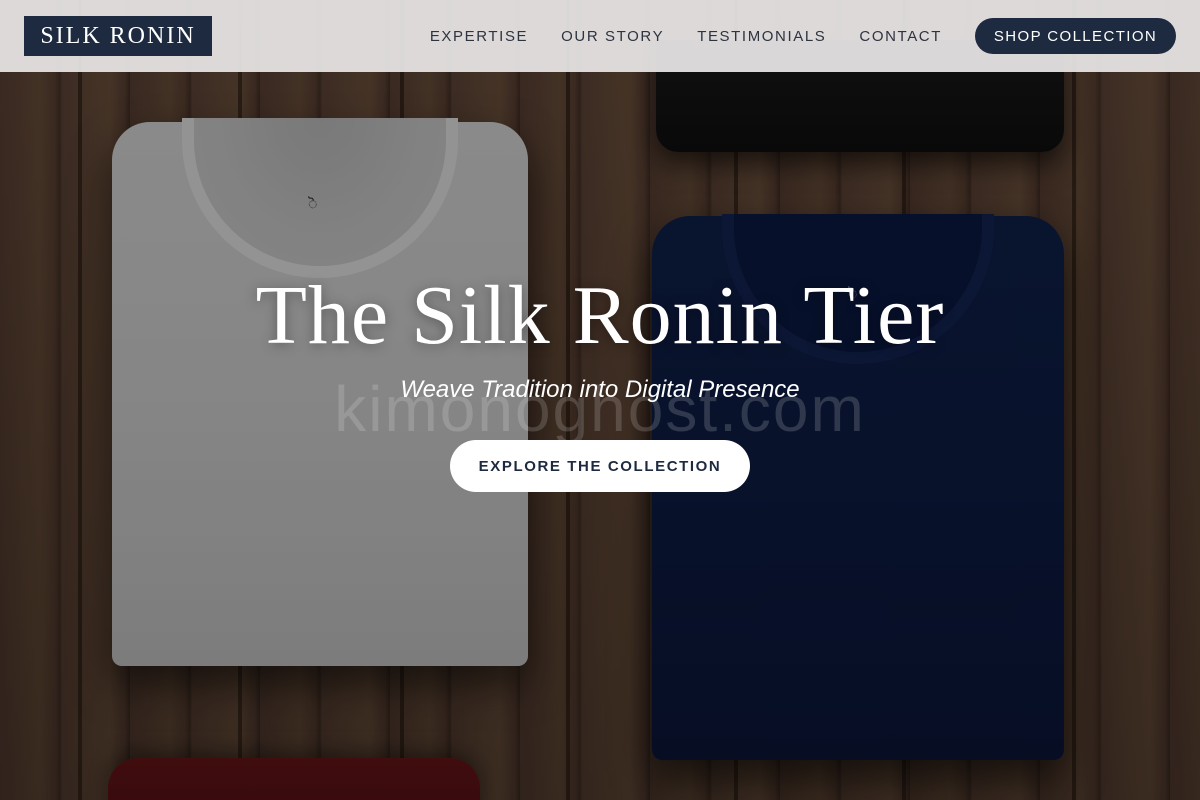 The image size is (1200, 800). Describe the element at coordinates (479, 36) in the screenshot. I see `nav-link-expertise: EXPERTISE` at that location.